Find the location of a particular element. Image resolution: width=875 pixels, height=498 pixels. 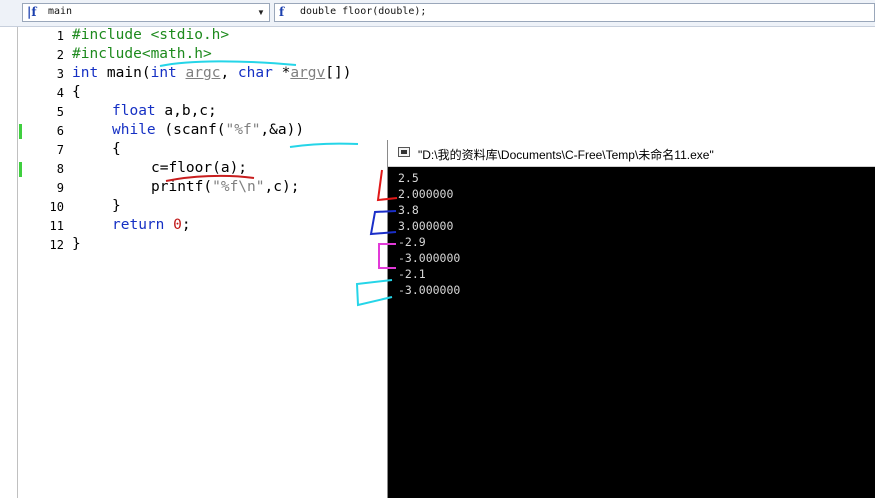

console-output-line: 2.000000 is located at coordinates (426, 194).